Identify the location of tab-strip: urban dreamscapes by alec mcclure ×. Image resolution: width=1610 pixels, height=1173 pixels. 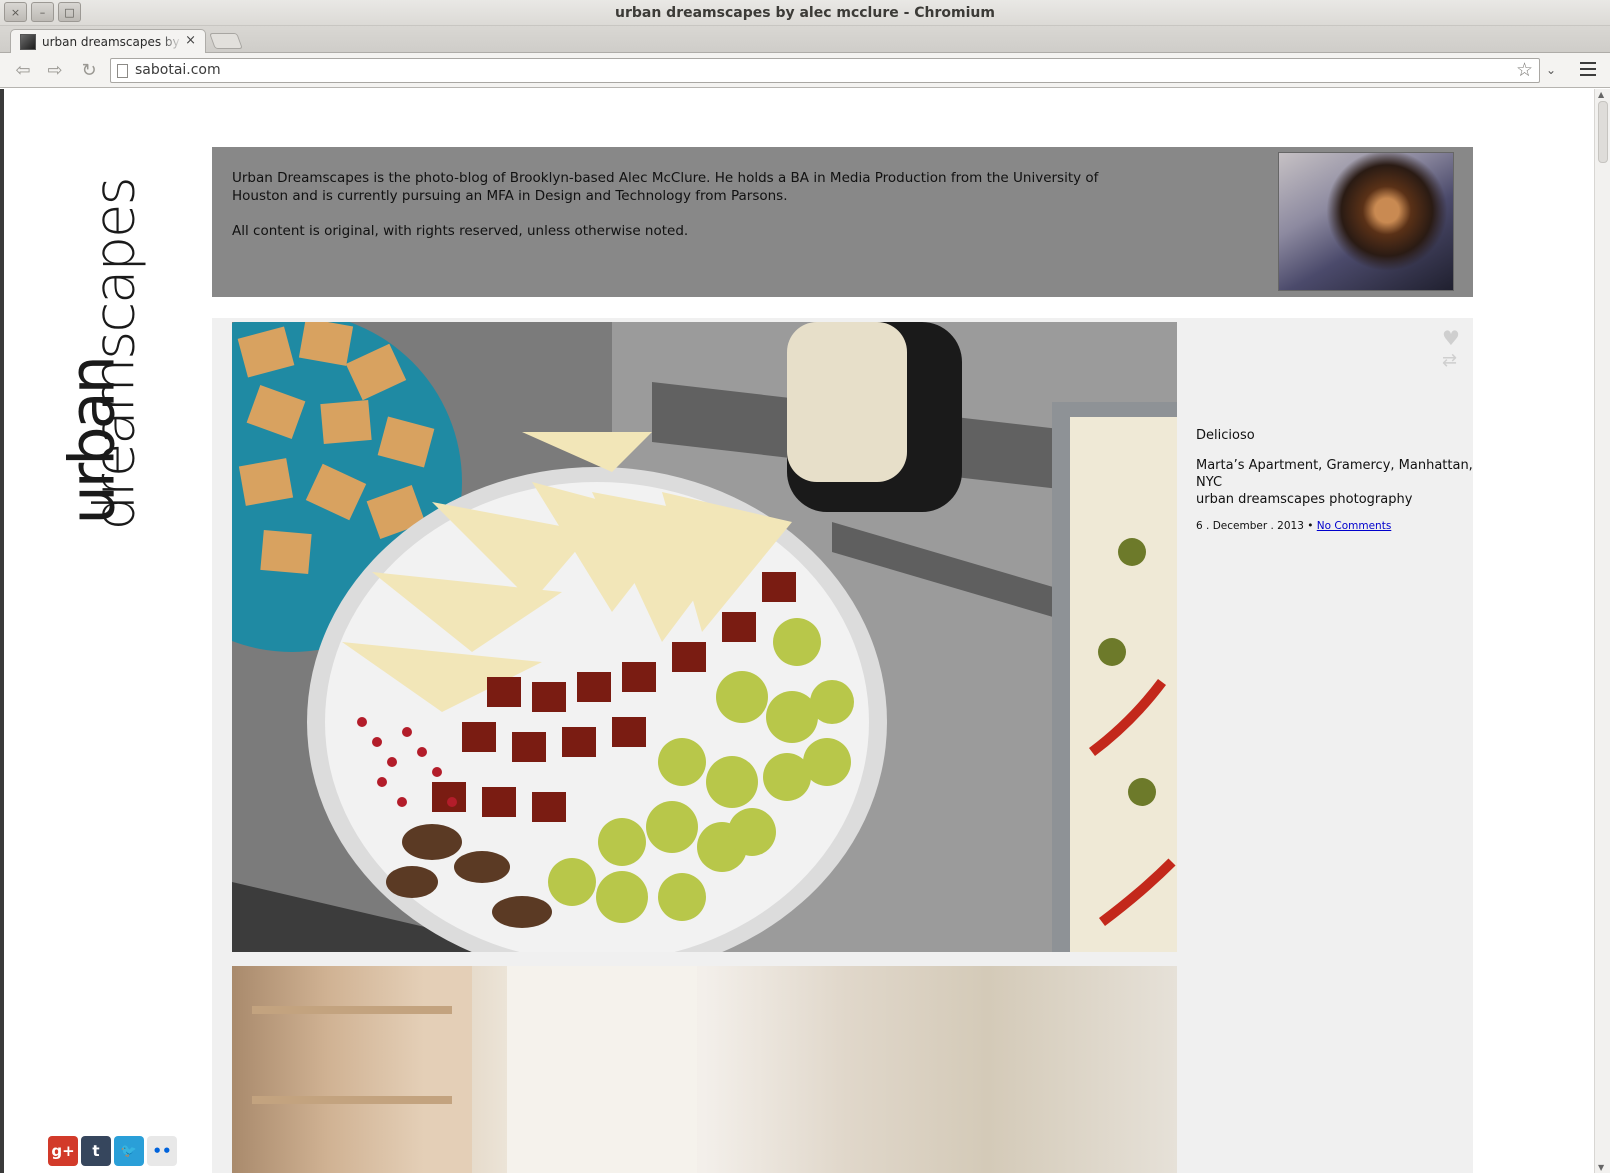
(805, 39).